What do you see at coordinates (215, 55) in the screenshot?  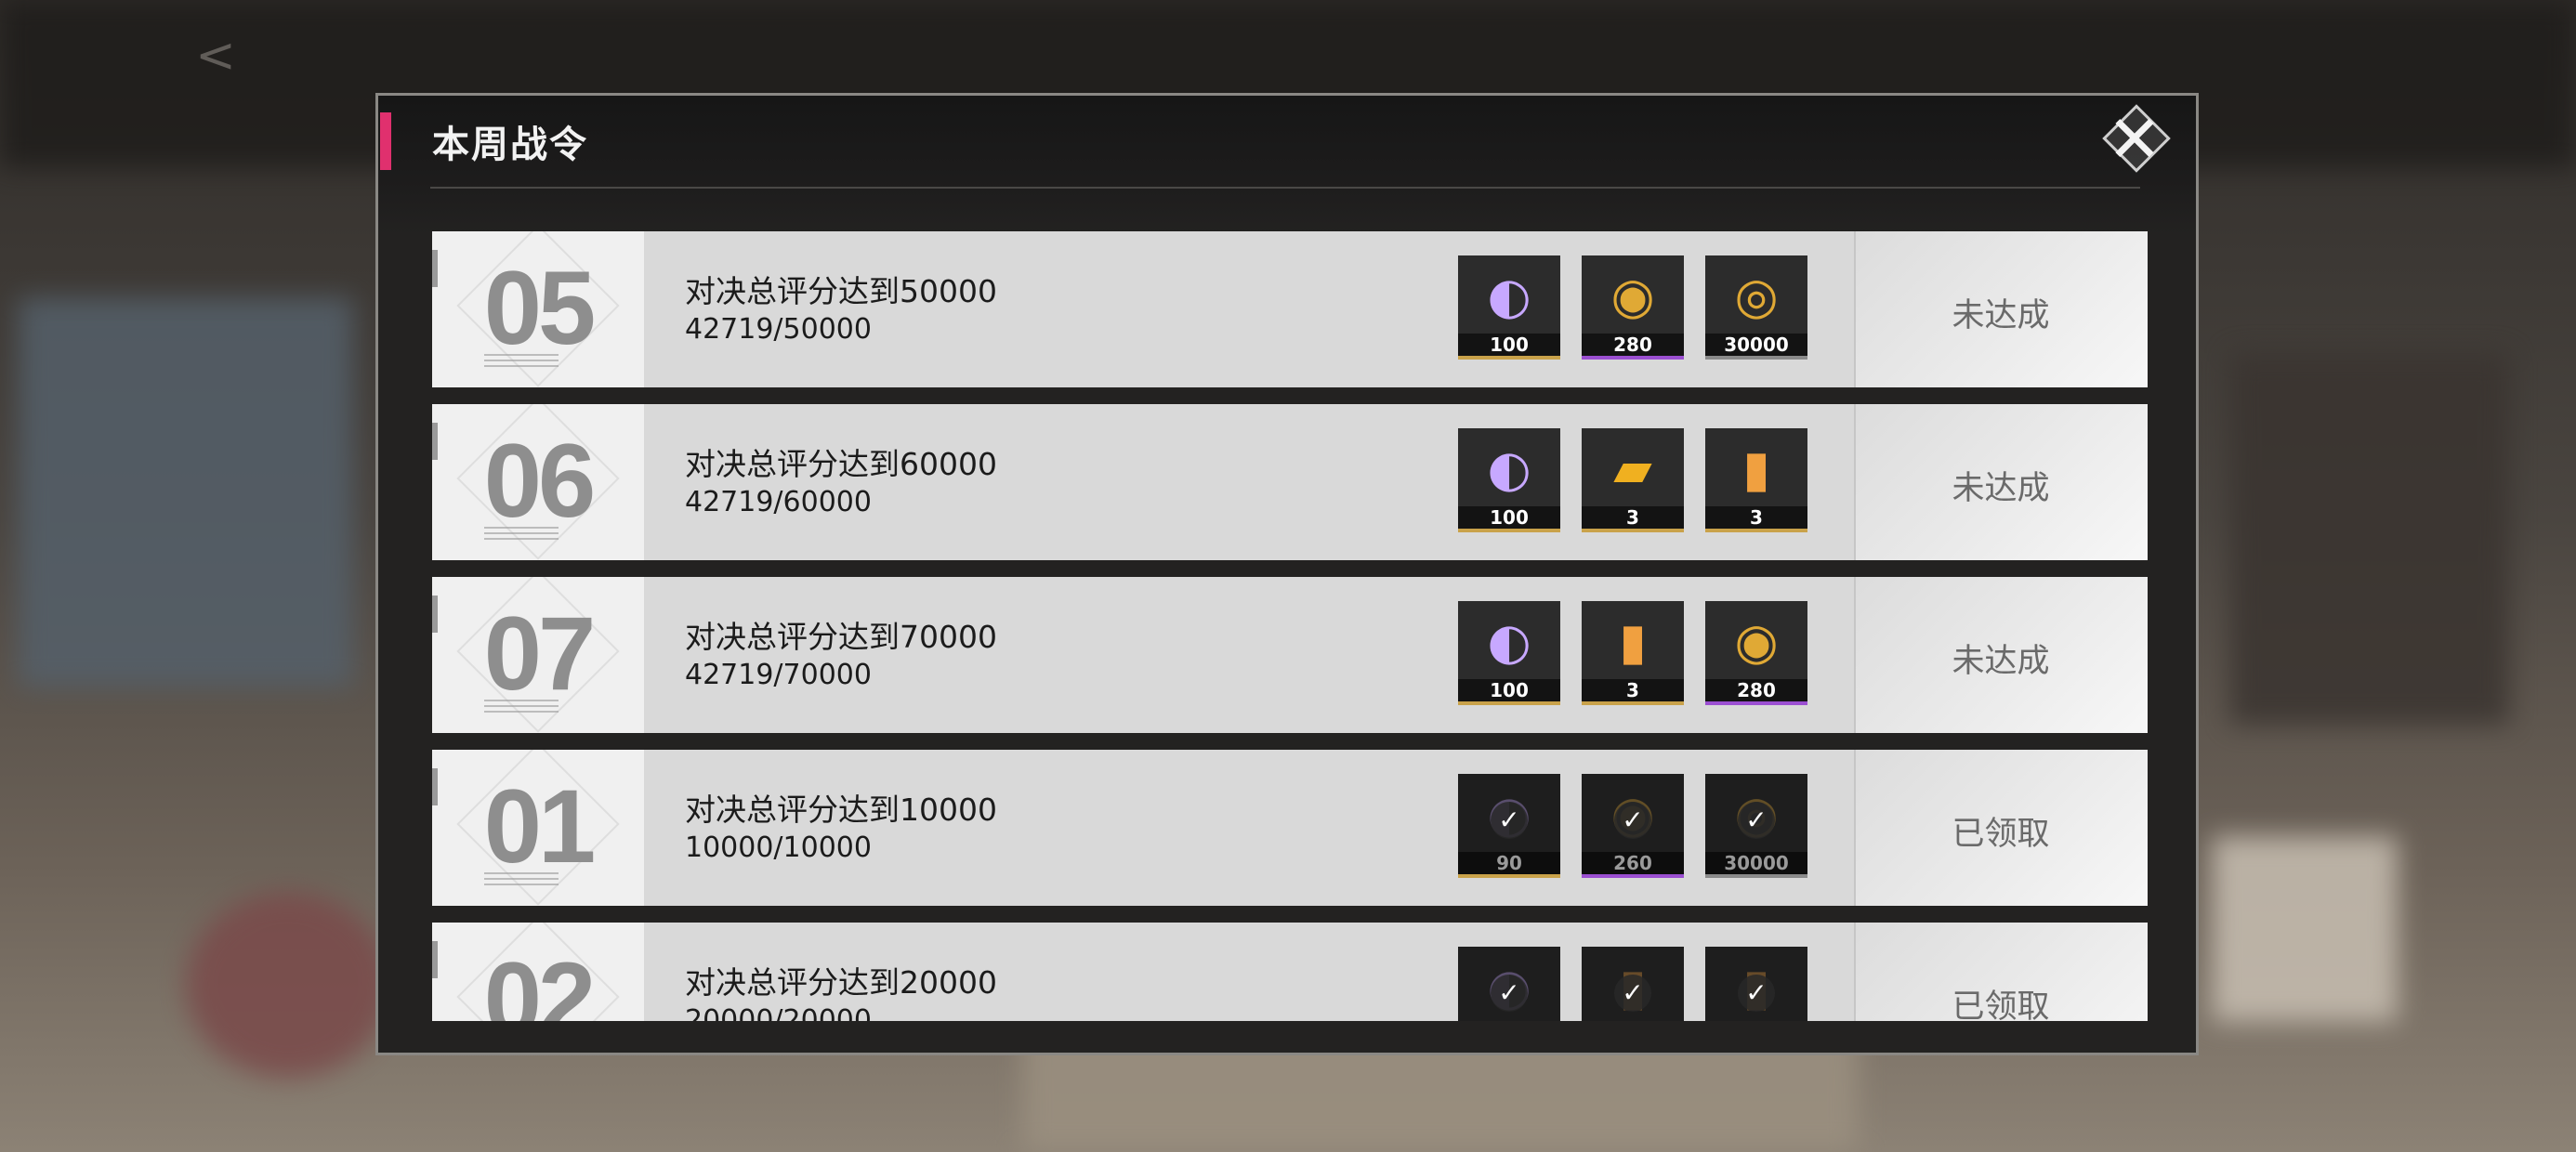 I see `back-icon: <` at bounding box center [215, 55].